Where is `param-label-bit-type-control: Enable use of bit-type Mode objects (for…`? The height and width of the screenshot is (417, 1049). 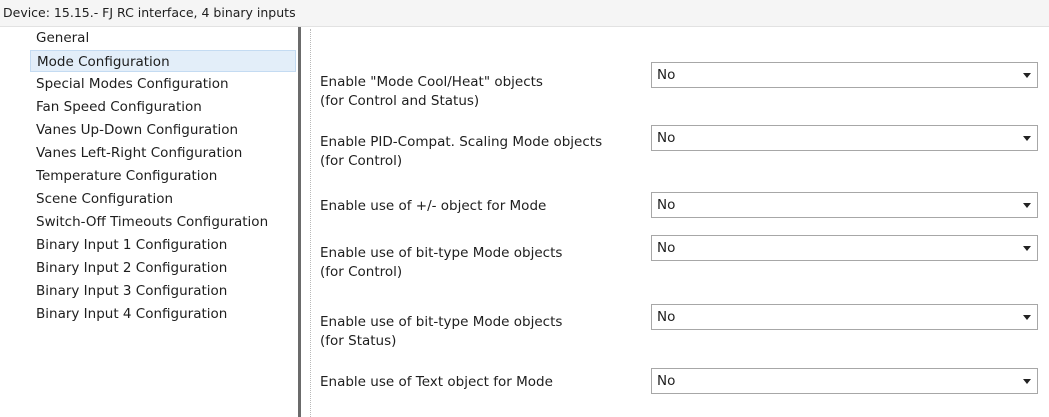
param-label-bit-type-control: Enable use of bit-type Mode objects (for… is located at coordinates (480, 263).